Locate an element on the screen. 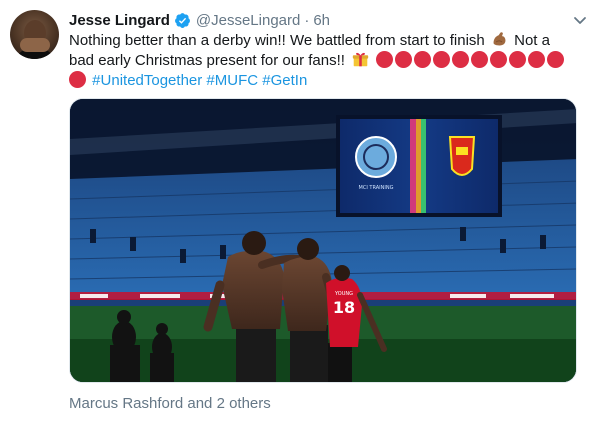  tweet-text-line-3: #UnitedTogether #MUFC #GetIn is located at coordinates (324, 81).